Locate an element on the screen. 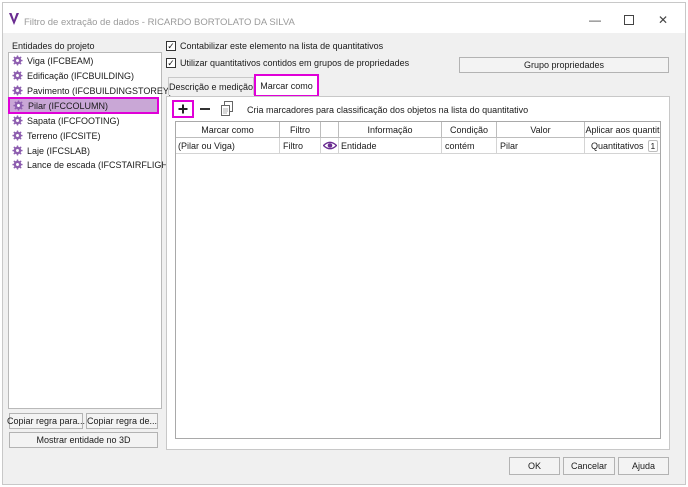 The width and height of the screenshot is (688, 487). app-logo-icon is located at coordinates (14, 19).